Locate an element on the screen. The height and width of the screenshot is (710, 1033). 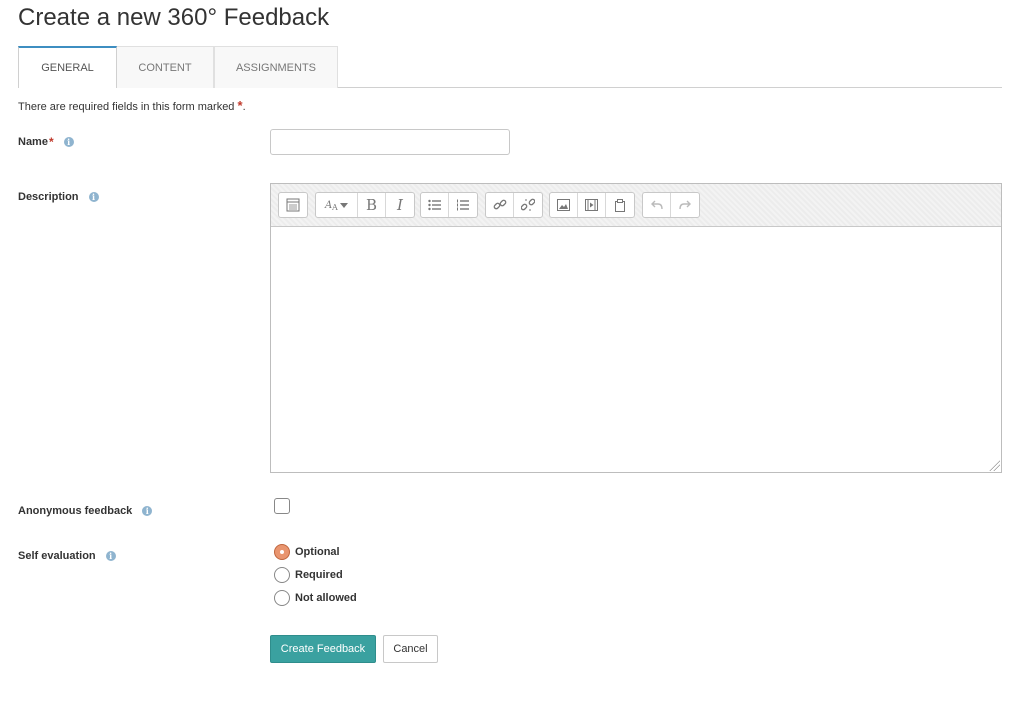
anonymous-label-row: Anonymous feedback i is located at coordinates (85, 511).